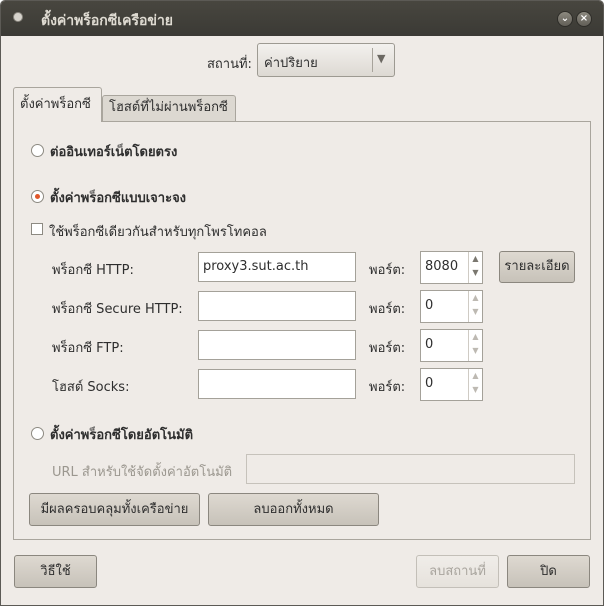 This screenshot has height=606, width=604. Describe the element at coordinates (277, 384) in the screenshot. I see `socks-host-input` at that location.